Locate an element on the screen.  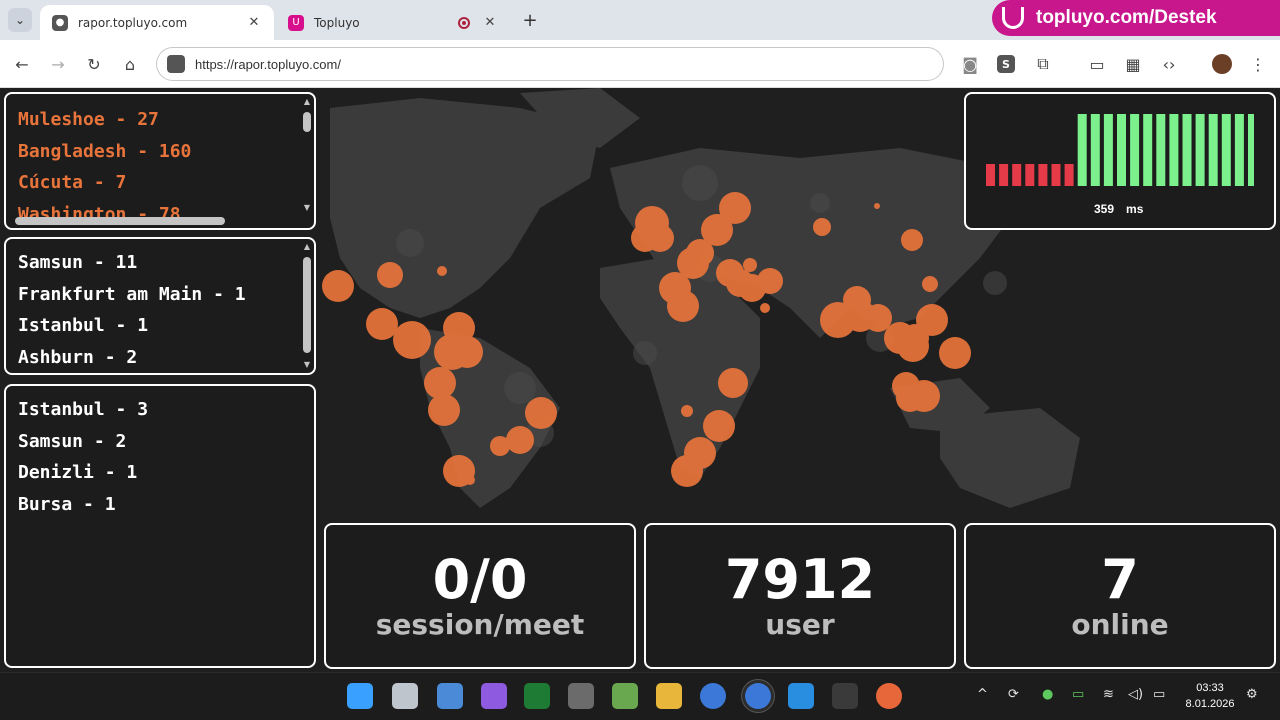
recording-icon is located at coordinates (464, 22).